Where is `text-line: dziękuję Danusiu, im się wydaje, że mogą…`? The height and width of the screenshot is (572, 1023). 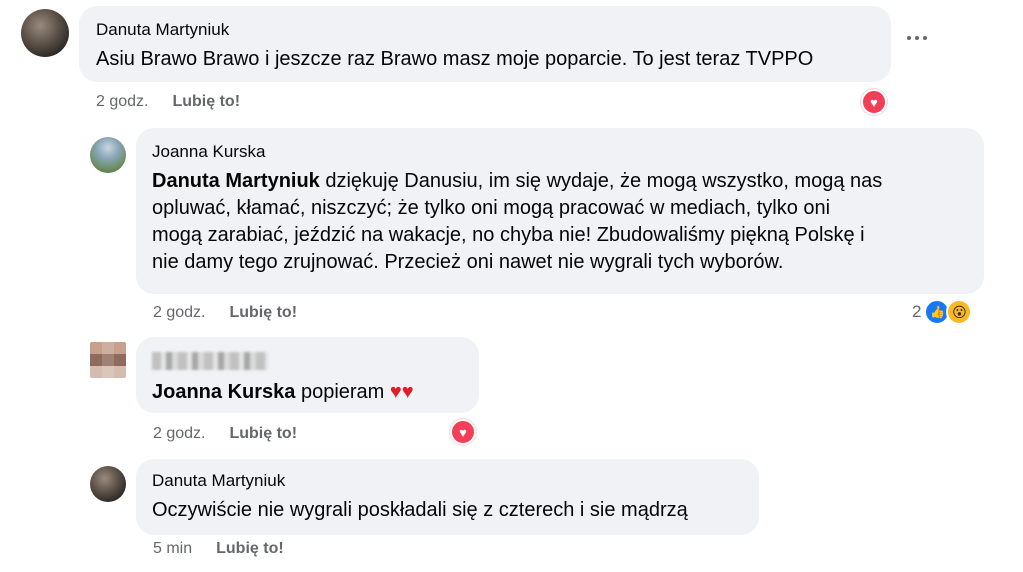 text-line: dziękuję Danusiu, im się wydaje, że mogą… is located at coordinates (601, 181).